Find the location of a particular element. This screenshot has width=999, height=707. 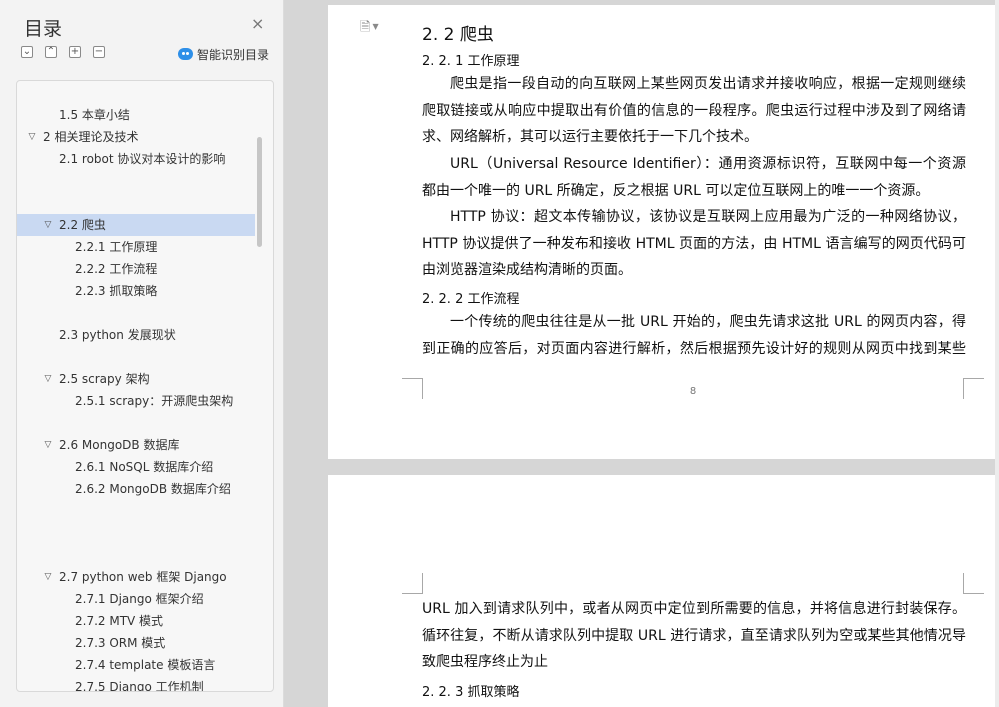

toc-item-label: 2.1 robot 协议对本设计的影响 is located at coordinates (142, 159).